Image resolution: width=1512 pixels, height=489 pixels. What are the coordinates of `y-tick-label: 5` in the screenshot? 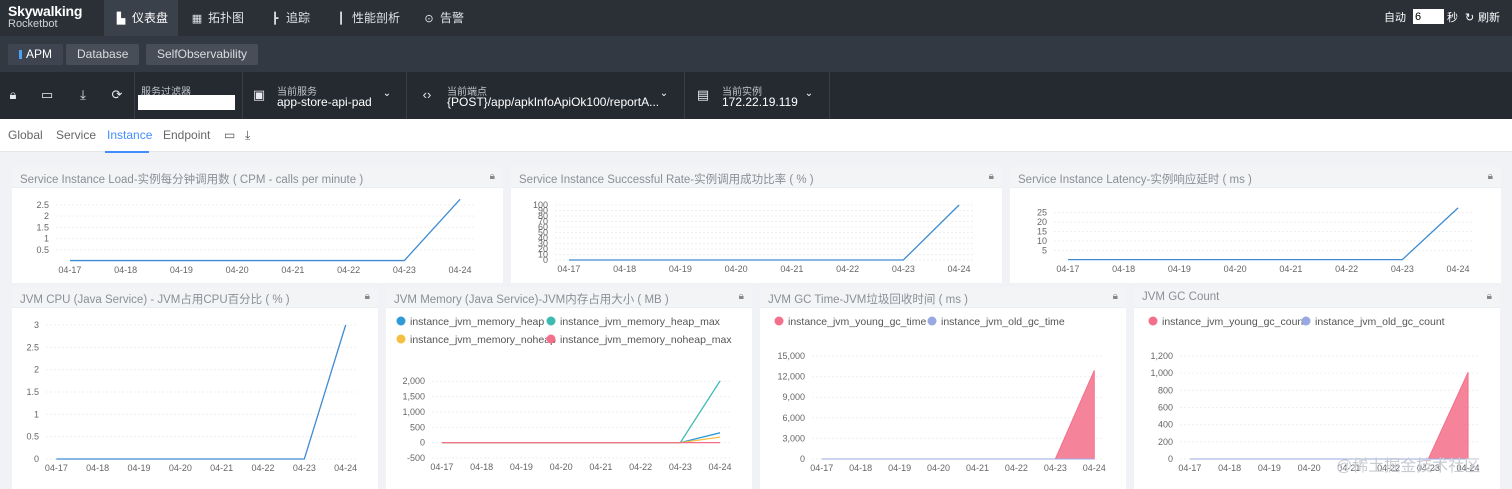 It's located at (1044, 251).